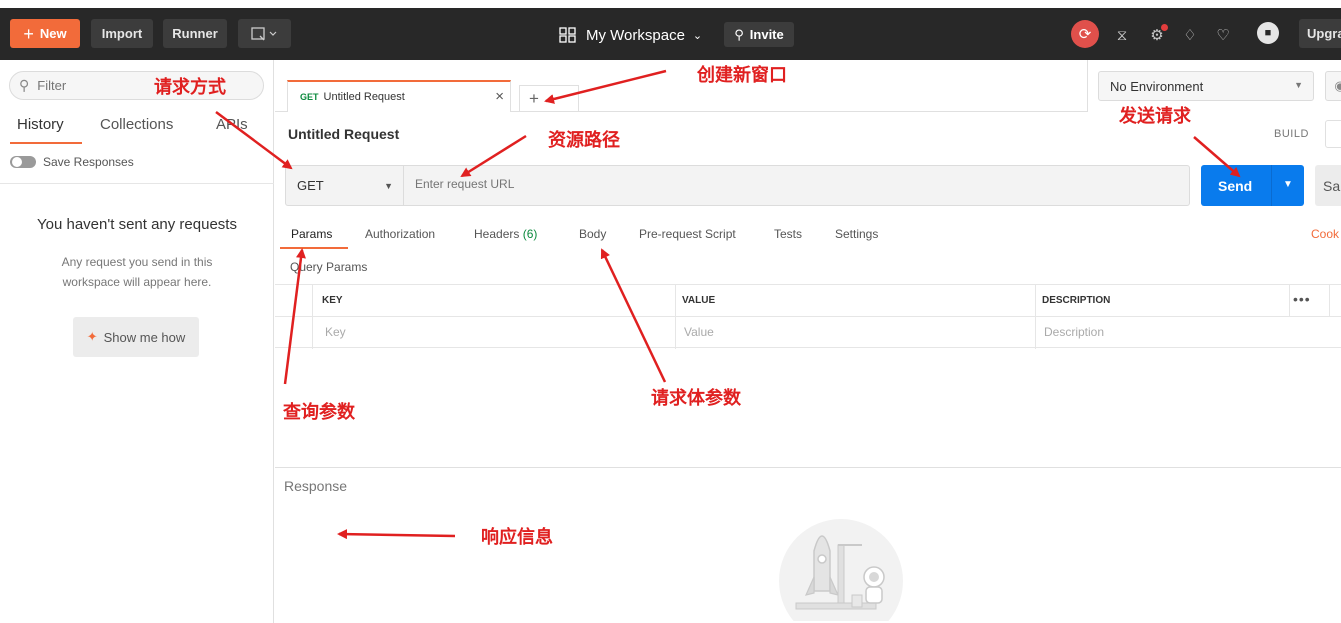  Describe the element at coordinates (1291, 134) in the screenshot. I see `build-label: BUILD` at that location.